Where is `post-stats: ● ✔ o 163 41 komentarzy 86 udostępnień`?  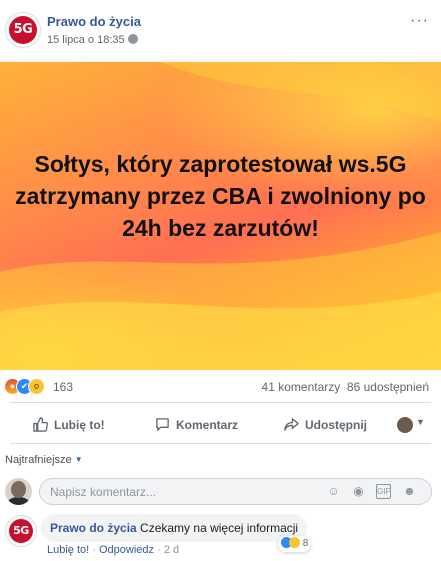
post-stats: ● ✔ o 163 41 komentarzy 86 udostępnień is located at coordinates (220, 388).